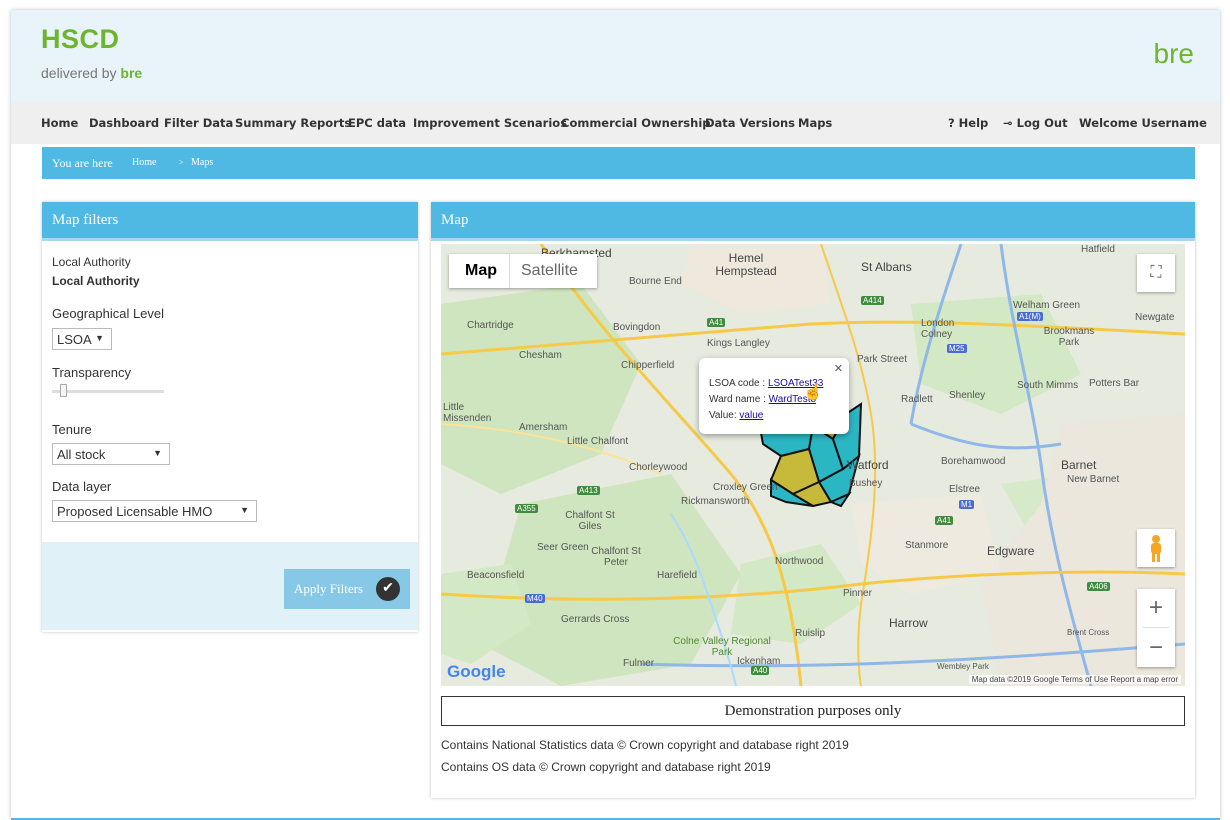 Image resolution: width=1230 pixels, height=820 pixels. I want to click on nav-filter-data: Filter Data, so click(198, 123).